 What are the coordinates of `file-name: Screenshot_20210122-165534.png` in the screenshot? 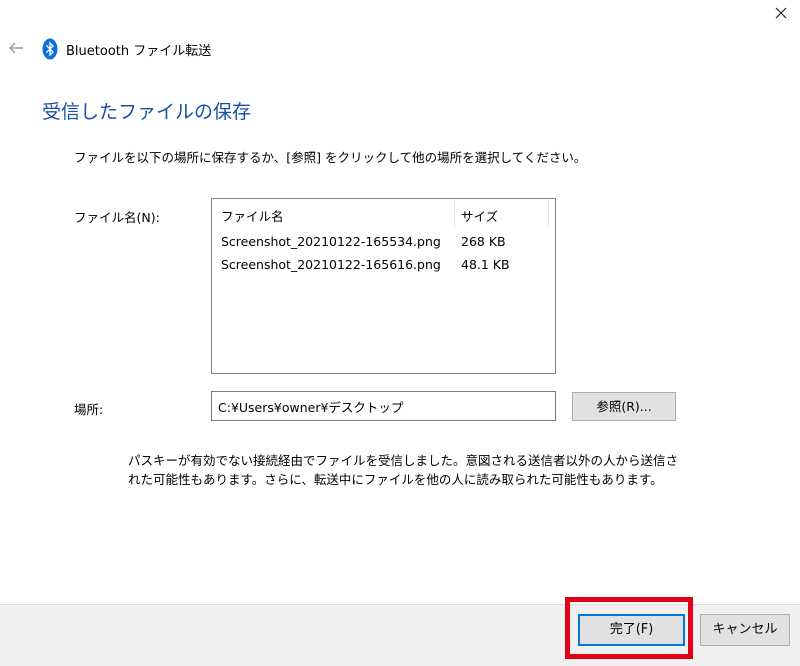 It's located at (331, 241).